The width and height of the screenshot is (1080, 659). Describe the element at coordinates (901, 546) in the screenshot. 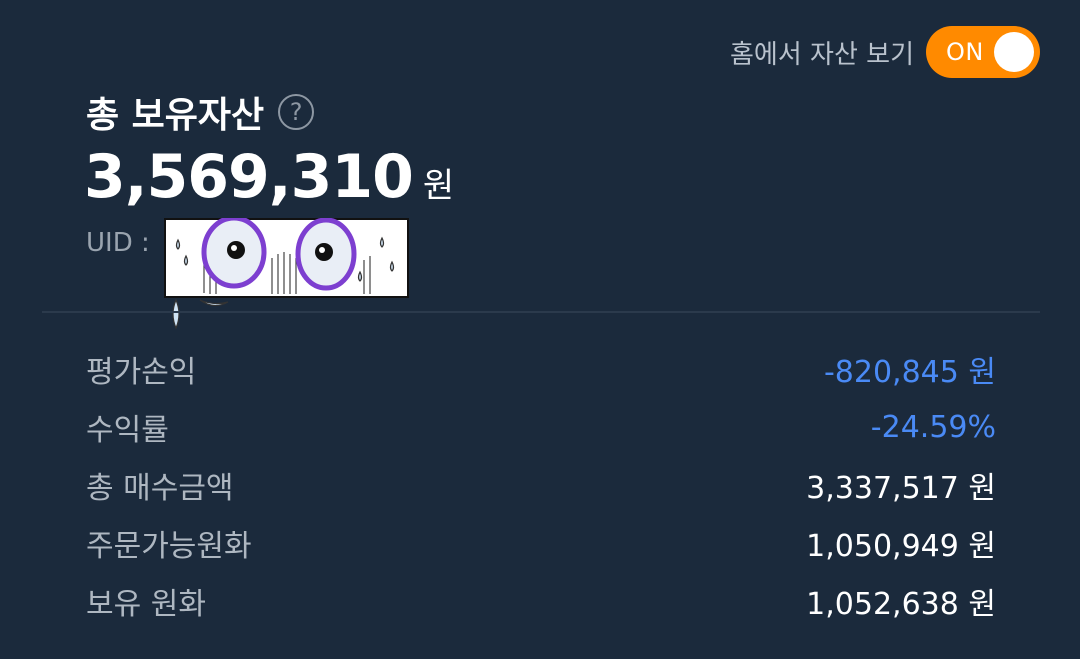

I see `row-value: 1,050,949 원` at that location.